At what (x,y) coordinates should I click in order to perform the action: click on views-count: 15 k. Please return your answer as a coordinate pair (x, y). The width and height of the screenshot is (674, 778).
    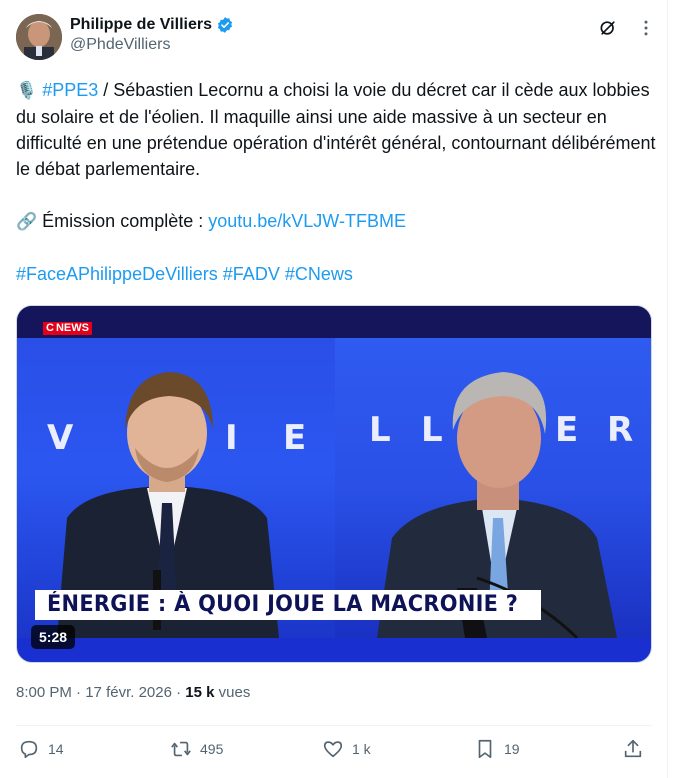
    Looking at the image, I should click on (200, 692).